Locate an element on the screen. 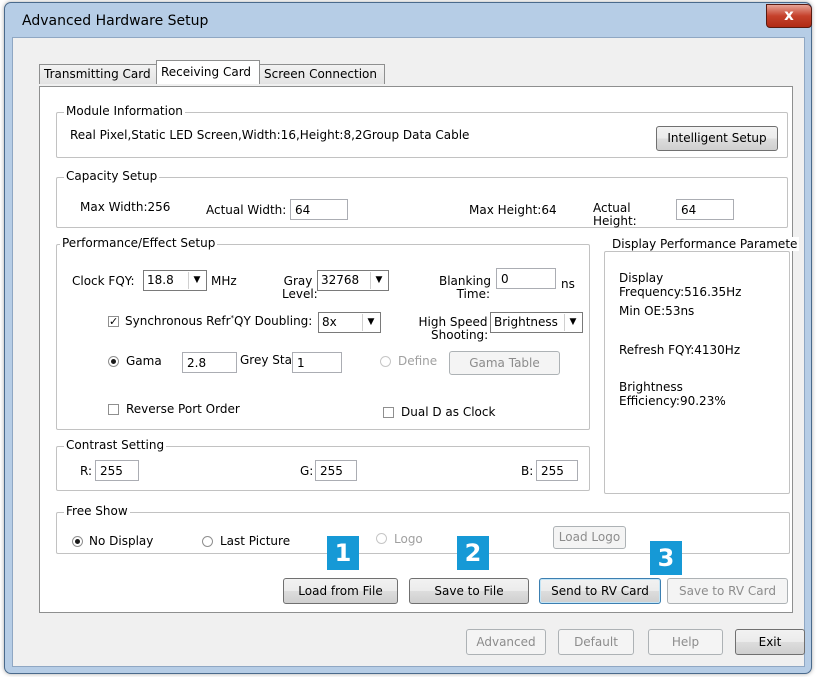 This screenshot has height=677, width=825. last-picture-label: Last Picture is located at coordinates (255, 541).